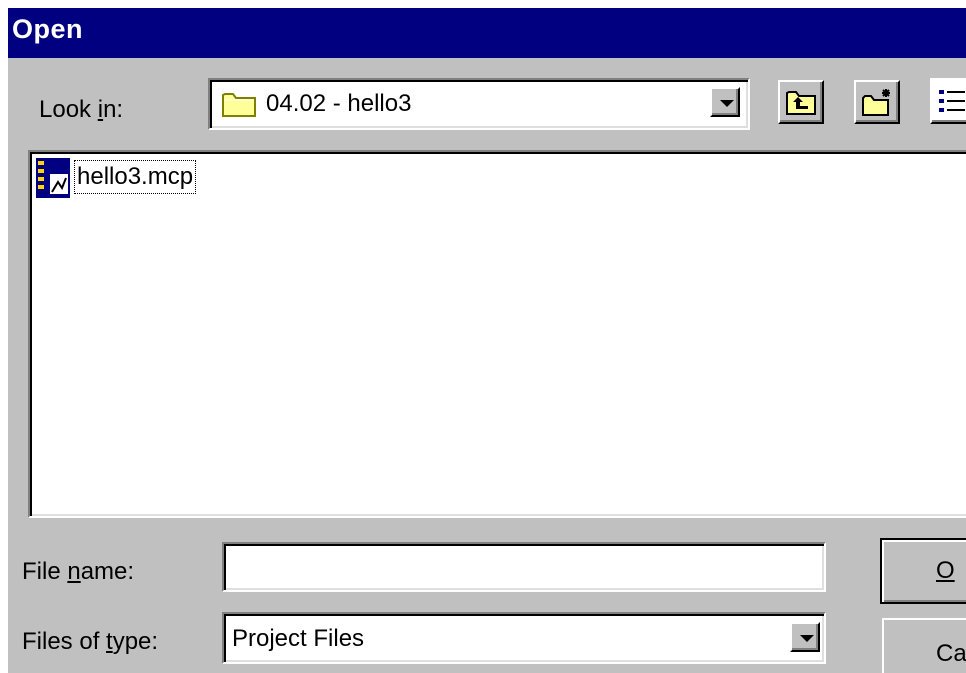  Describe the element at coordinates (923, 571) in the screenshot. I see `open-button: O` at that location.